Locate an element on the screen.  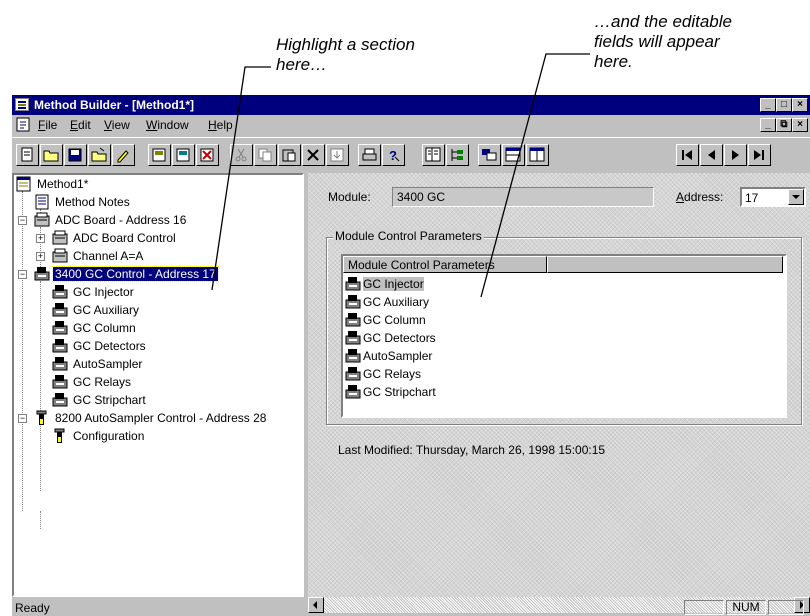
list-item: GC Detectors is located at coordinates (390, 338).